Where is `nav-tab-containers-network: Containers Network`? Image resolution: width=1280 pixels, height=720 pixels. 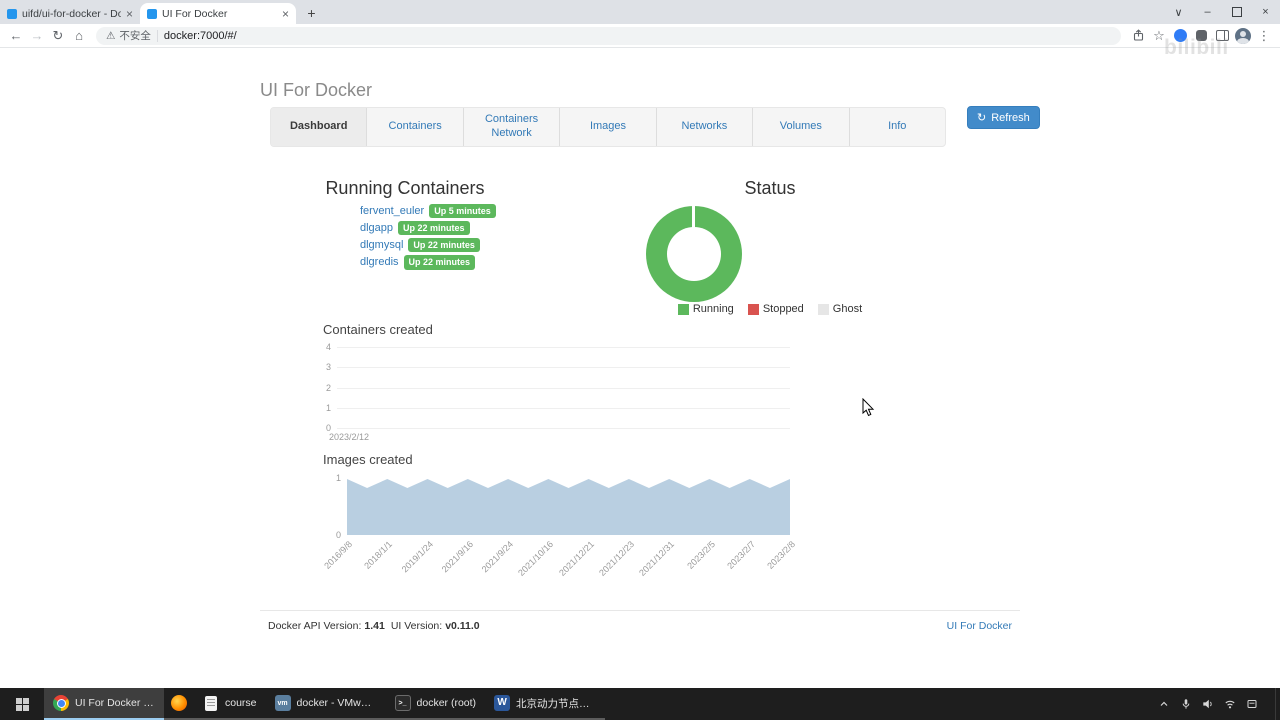 nav-tab-containers-network: Containers Network is located at coordinates (512, 127).